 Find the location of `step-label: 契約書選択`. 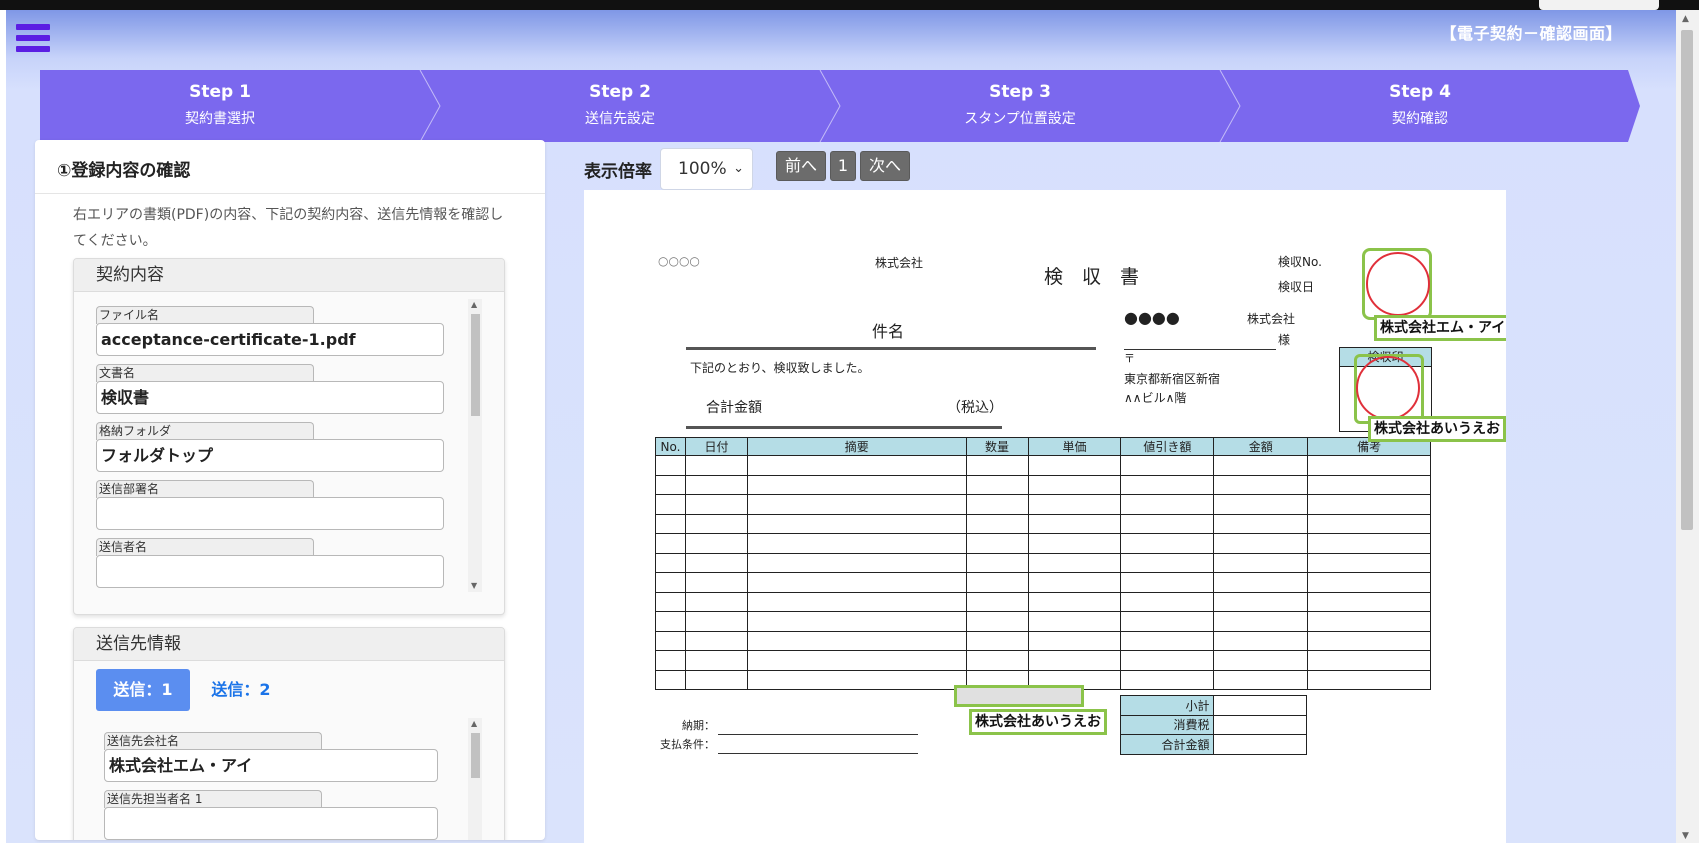

step-label: 契約書選択 is located at coordinates (220, 119).